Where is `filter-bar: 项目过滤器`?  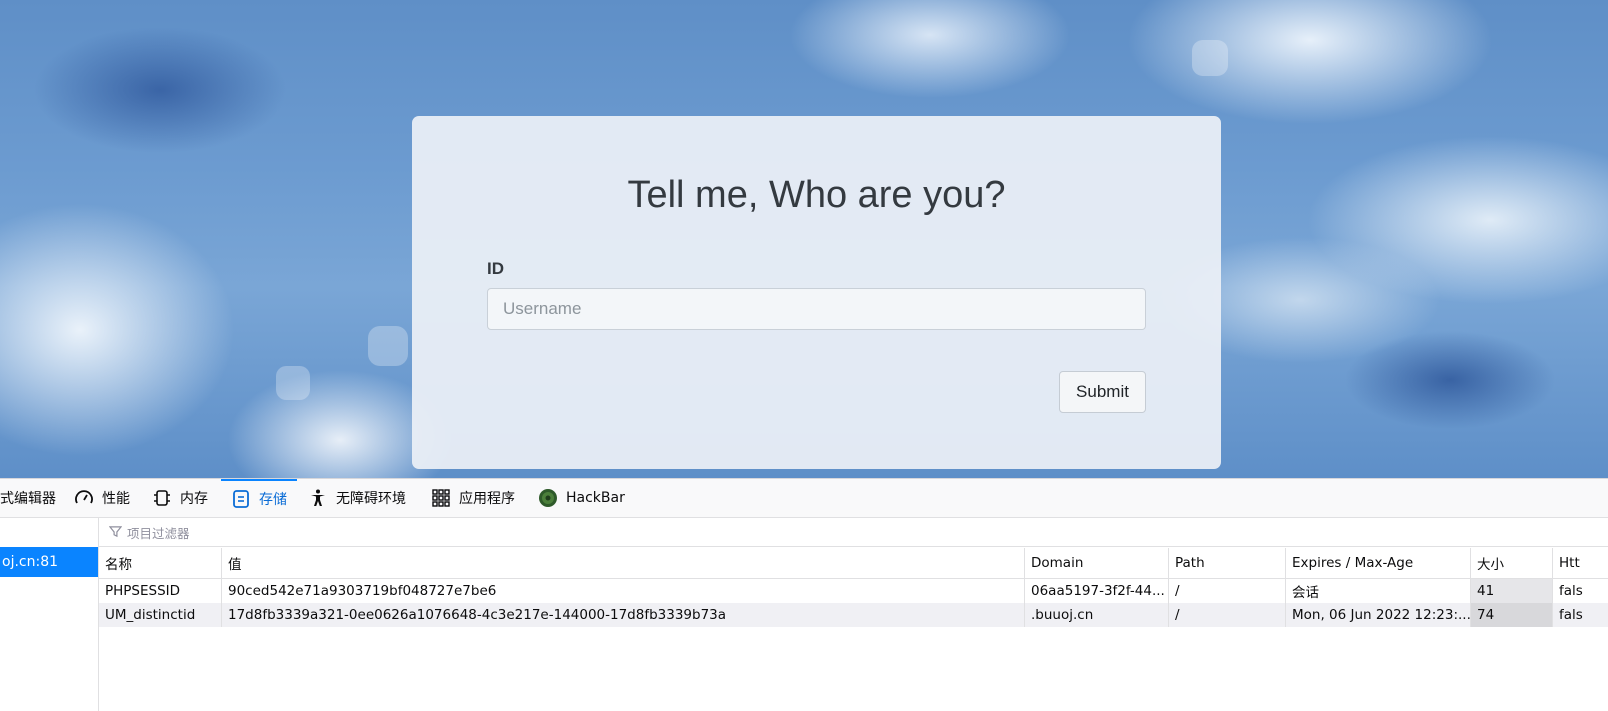
filter-bar: 项目过滤器 is located at coordinates (853, 532).